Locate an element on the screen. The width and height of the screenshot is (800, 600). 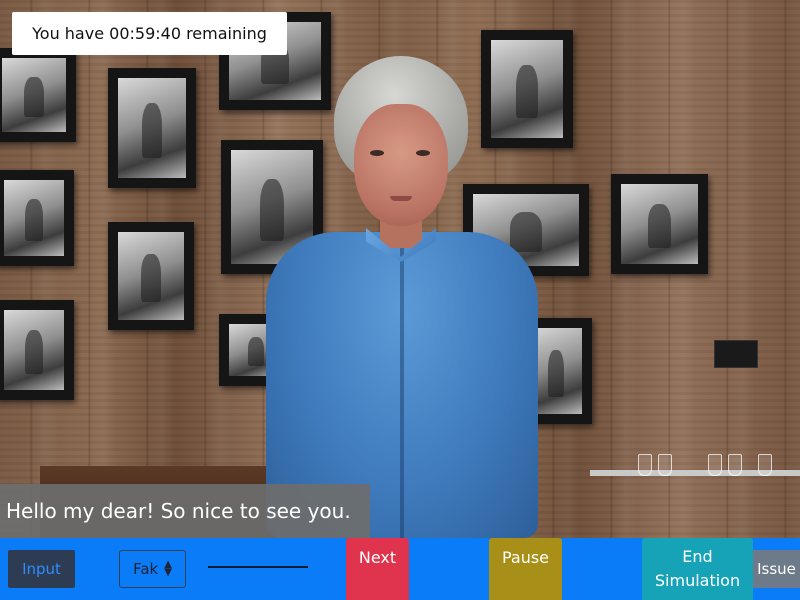
pause-button: Pause is located at coordinates (525, 569).